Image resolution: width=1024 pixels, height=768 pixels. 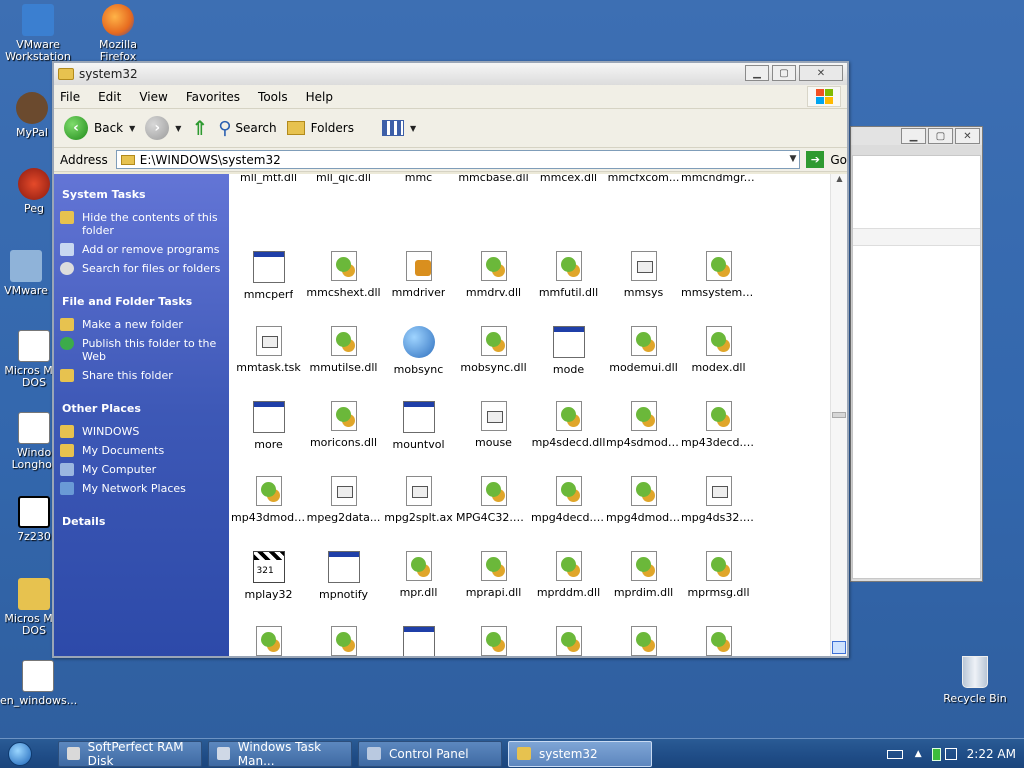 What do you see at coordinates (163, 128) in the screenshot?
I see `forward-button: › ▼` at bounding box center [163, 128].